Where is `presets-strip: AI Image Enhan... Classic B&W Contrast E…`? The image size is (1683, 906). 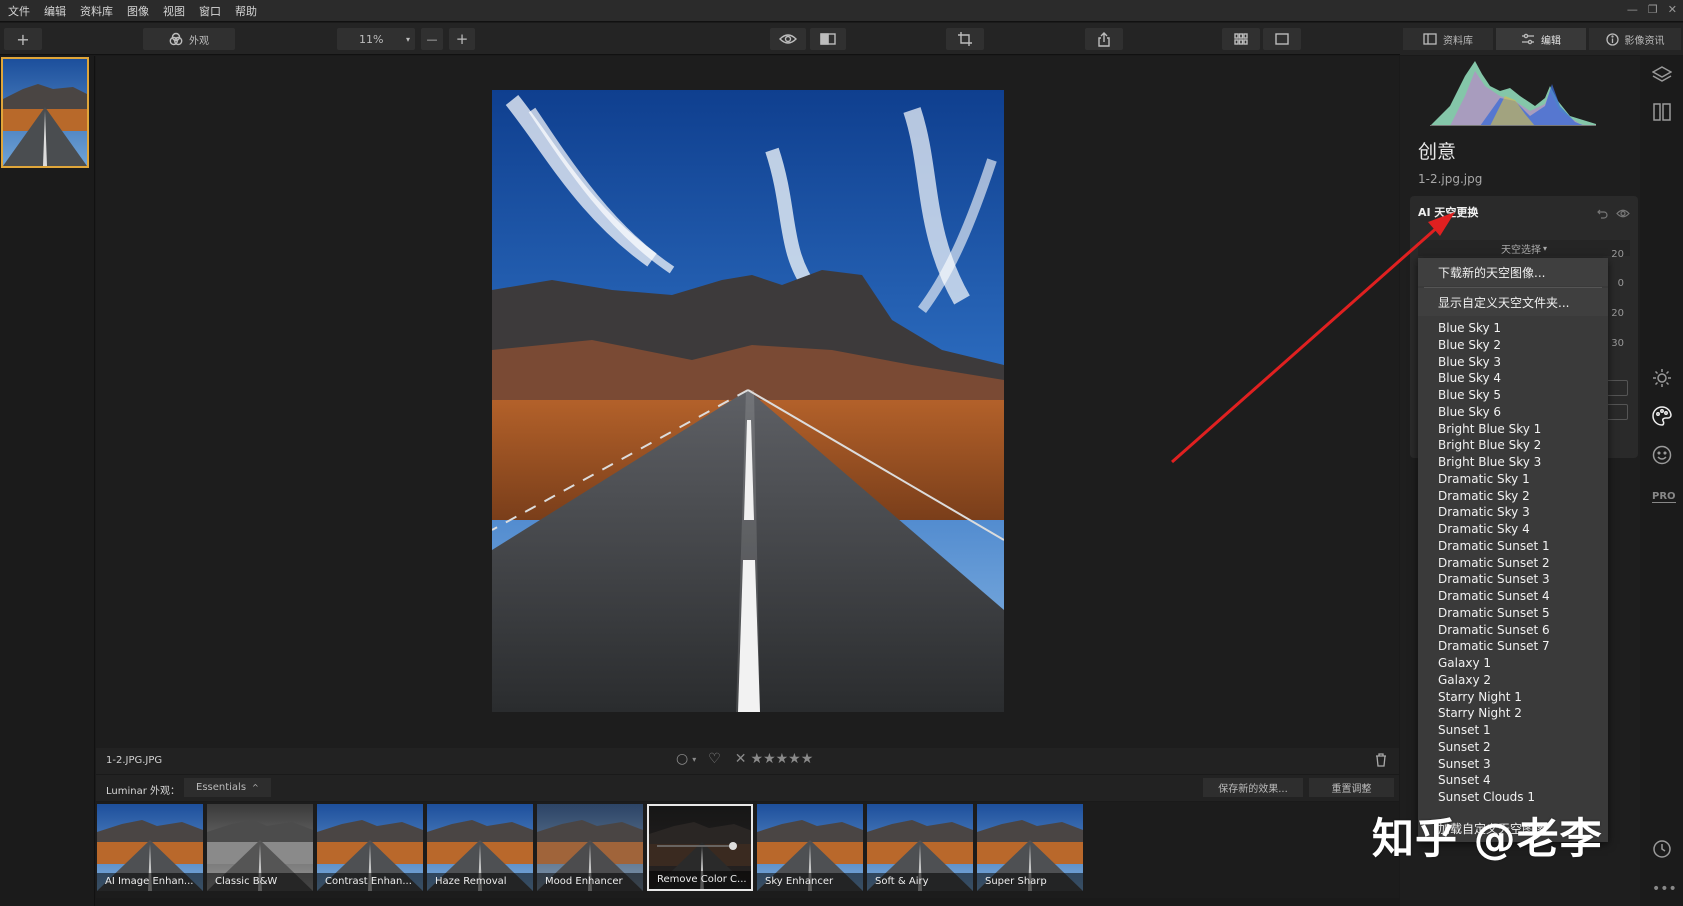
presets-strip: AI Image Enhan... Classic B&W Contrast E… is located at coordinates (747, 850).